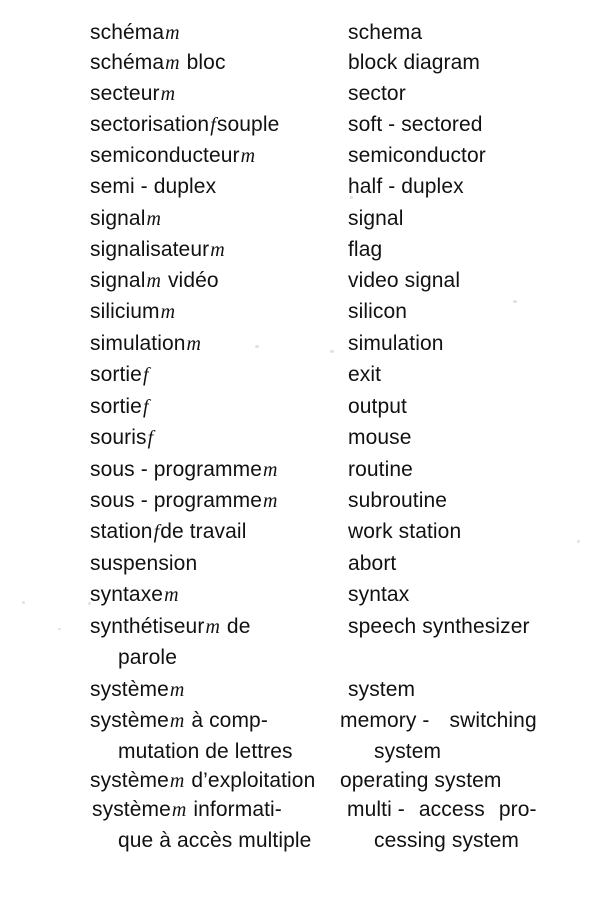  What do you see at coordinates (307, 564) in the screenshot?
I see `dictionary-entry: suspension abort` at bounding box center [307, 564].